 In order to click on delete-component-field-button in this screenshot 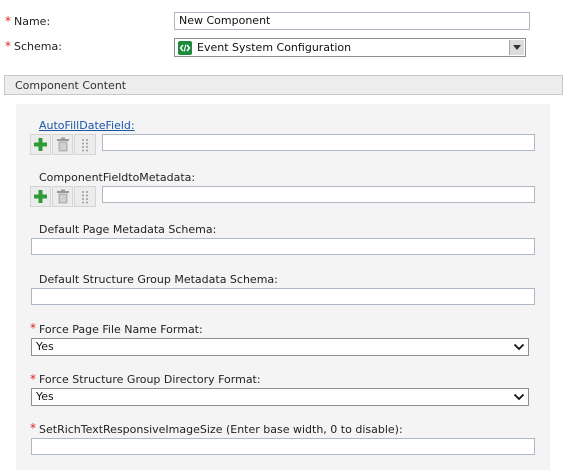, I will do `click(62, 196)`.